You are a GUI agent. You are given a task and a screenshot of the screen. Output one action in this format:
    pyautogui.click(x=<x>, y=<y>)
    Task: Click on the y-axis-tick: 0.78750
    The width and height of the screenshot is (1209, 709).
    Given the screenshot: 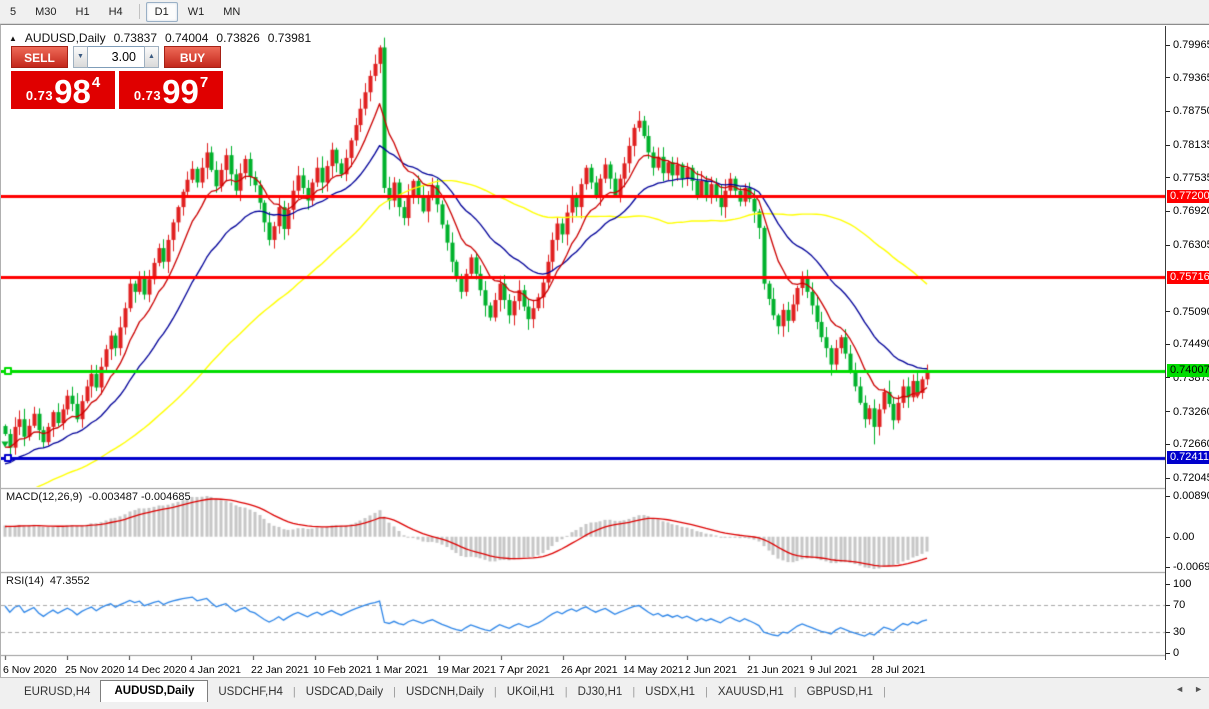 What is the action you would take?
    pyautogui.click(x=1191, y=111)
    